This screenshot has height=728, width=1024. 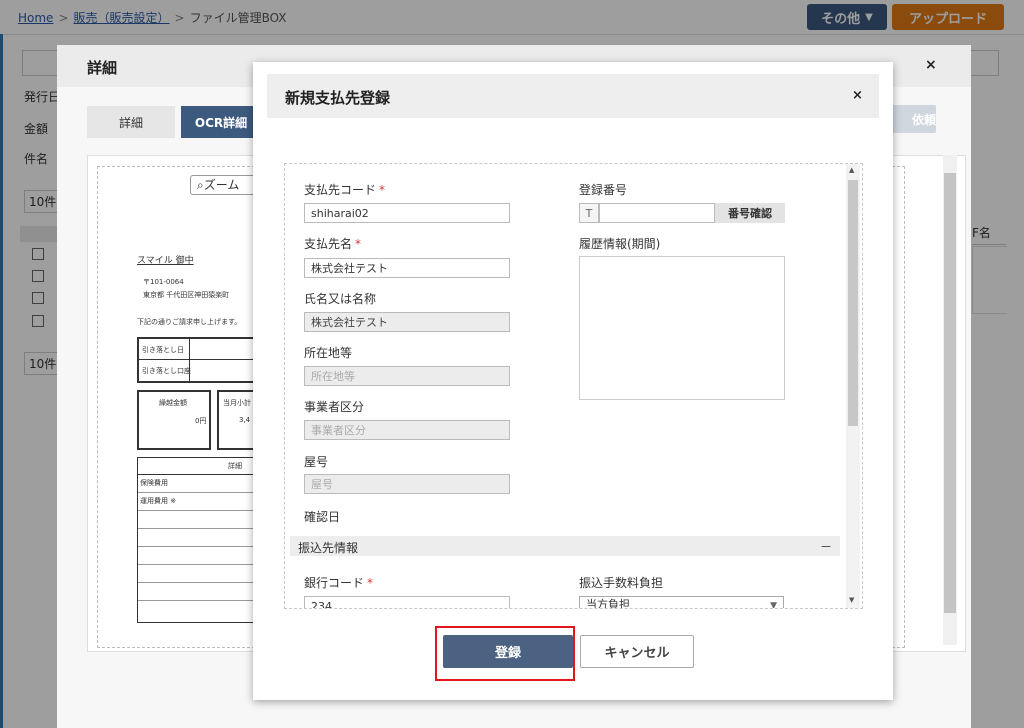 What do you see at coordinates (201, 421) in the screenshot?
I see `invoice-prev-value: 0円` at bounding box center [201, 421].